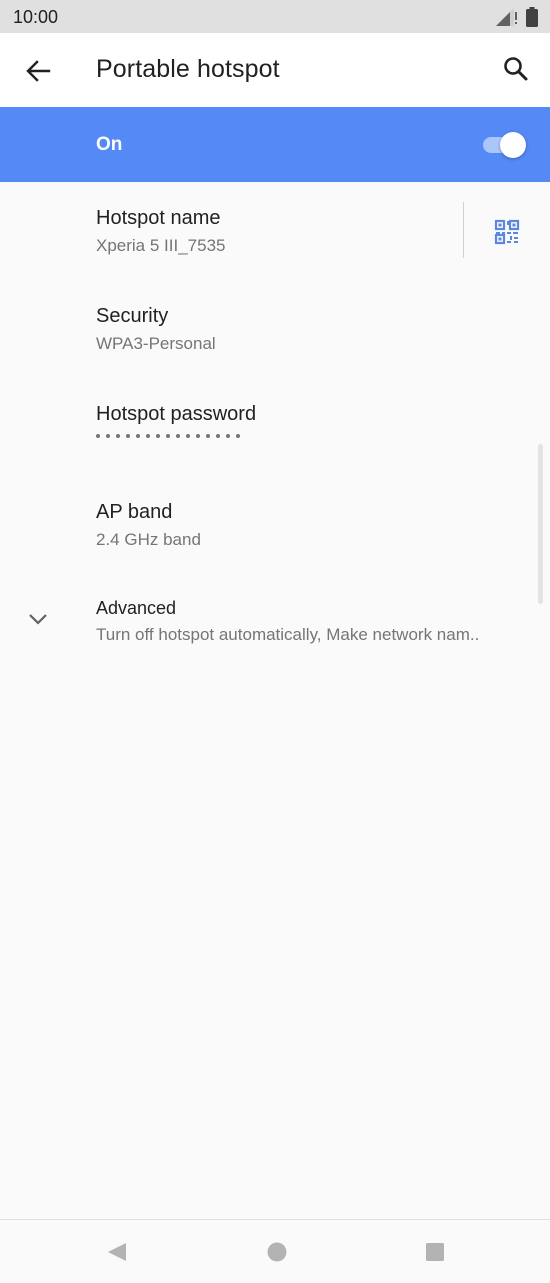 The image size is (550, 1283). I want to click on pref-title: Security, so click(132, 316).